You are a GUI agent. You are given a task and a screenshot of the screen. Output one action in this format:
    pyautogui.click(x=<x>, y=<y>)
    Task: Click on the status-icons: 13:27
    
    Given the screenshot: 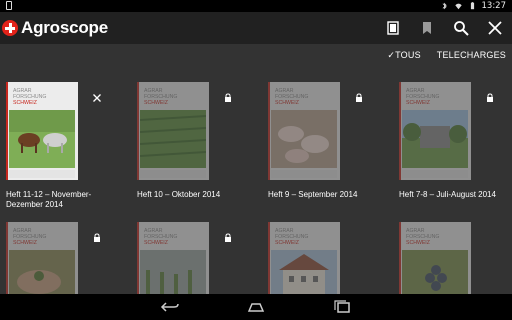 What is the action you would take?
    pyautogui.click(x=473, y=6)
    